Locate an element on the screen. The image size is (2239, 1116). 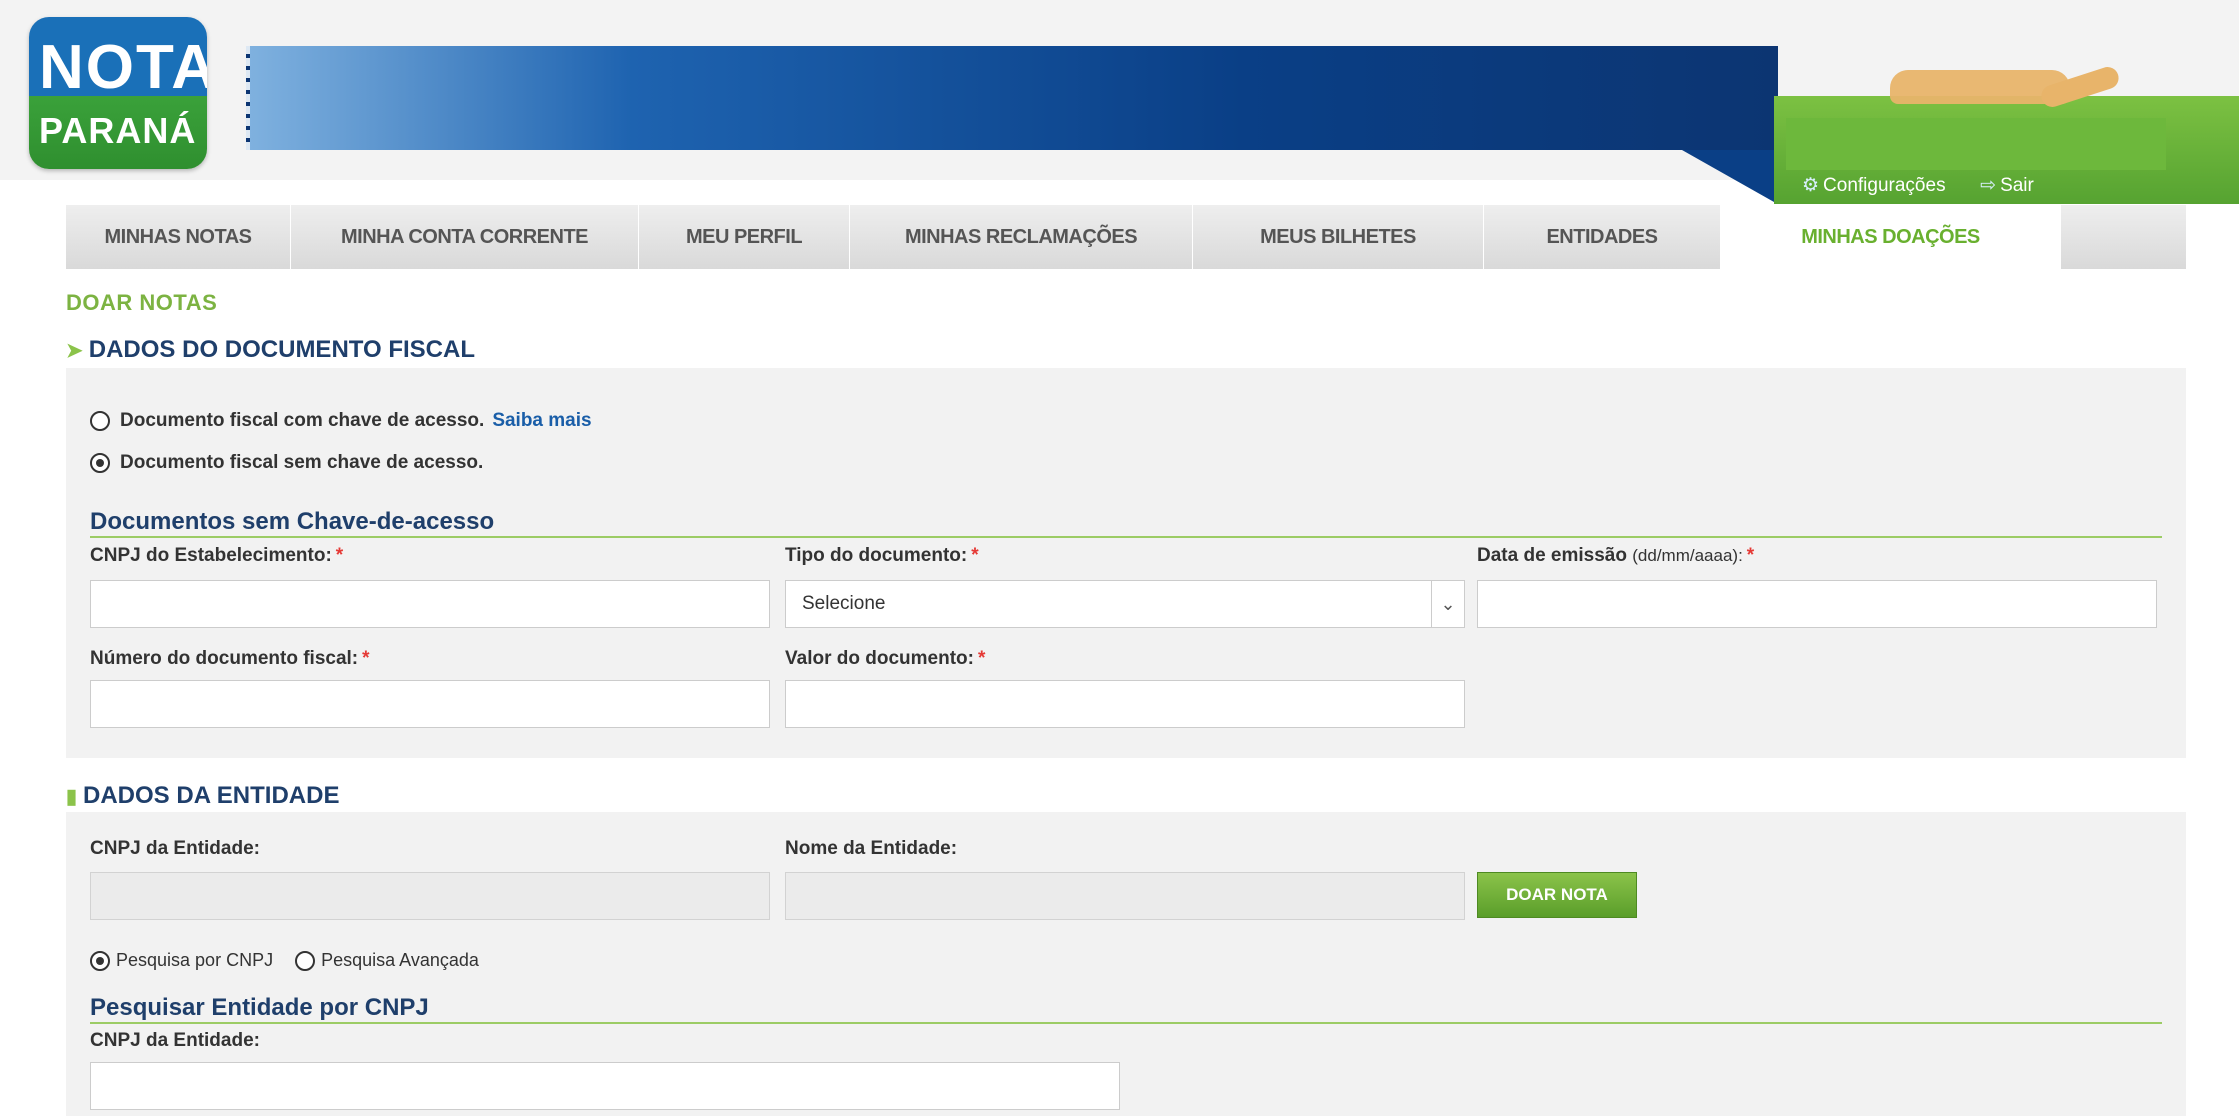
search-advanced-label: Pesquisa Avançada is located at coordinates (400, 960).